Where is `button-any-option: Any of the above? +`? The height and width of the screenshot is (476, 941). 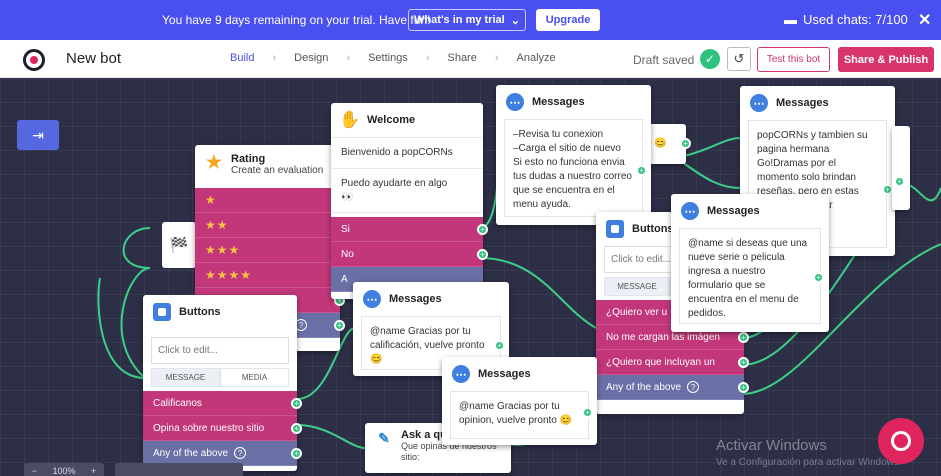 button-any-option: Any of the above? + is located at coordinates (672, 387).